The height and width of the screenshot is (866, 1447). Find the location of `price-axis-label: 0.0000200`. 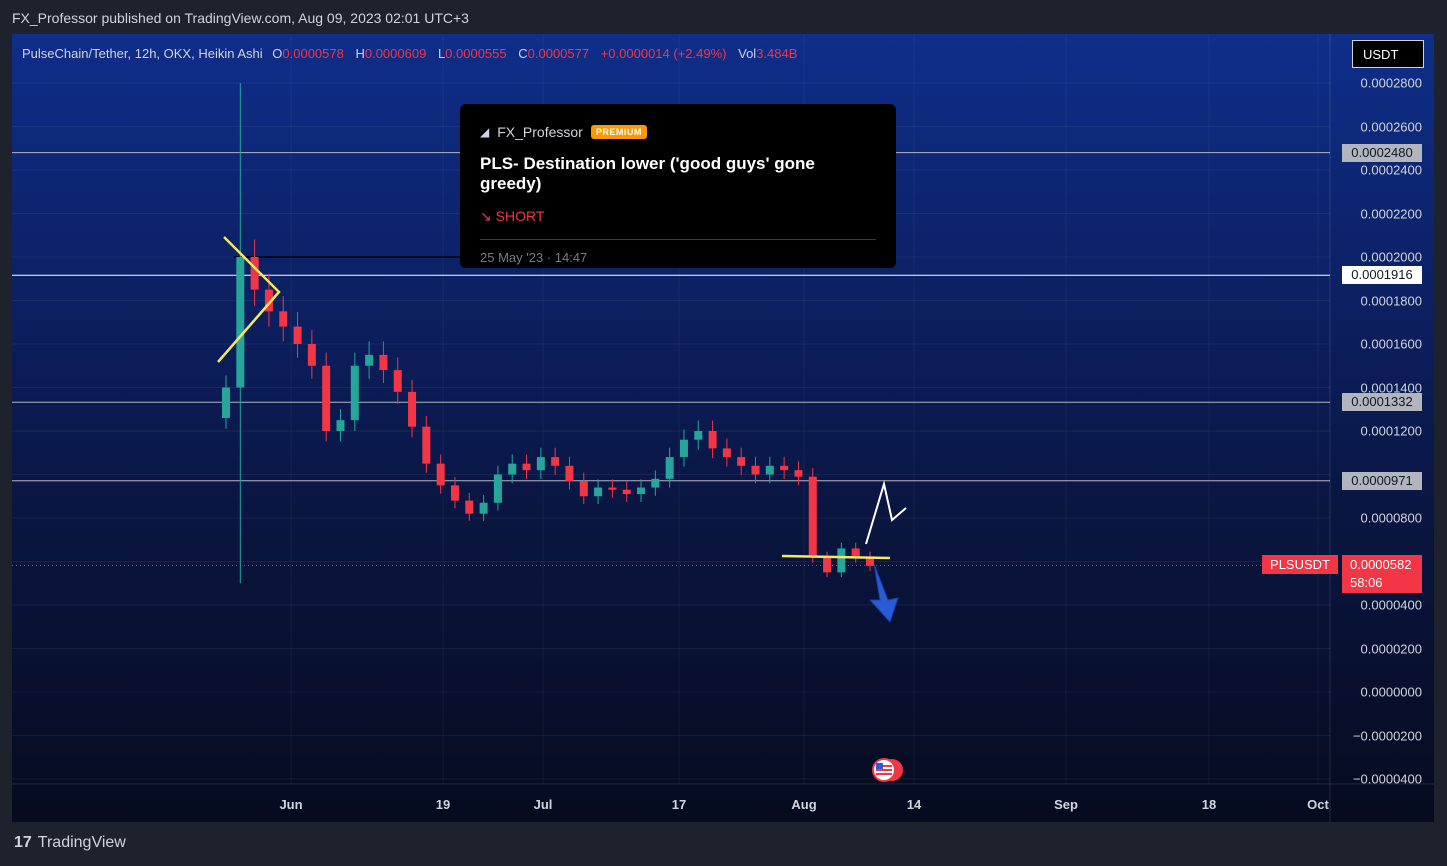

price-axis-label: 0.0000200 is located at coordinates (1391, 648).